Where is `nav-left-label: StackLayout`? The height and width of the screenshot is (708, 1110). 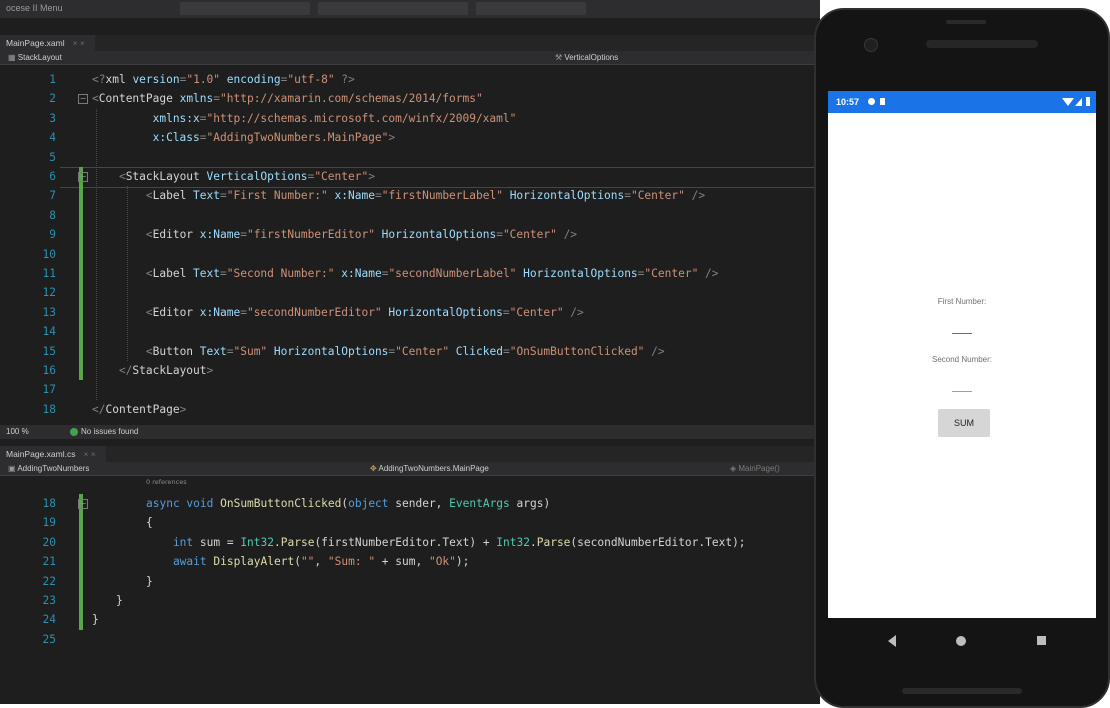 nav-left-label: StackLayout is located at coordinates (39, 57).